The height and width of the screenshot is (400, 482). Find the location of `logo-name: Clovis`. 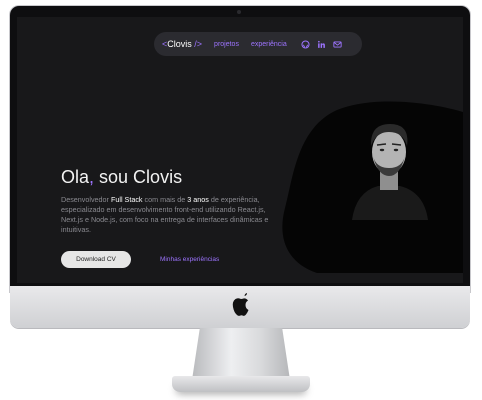

logo-name: Clovis is located at coordinates (179, 44).